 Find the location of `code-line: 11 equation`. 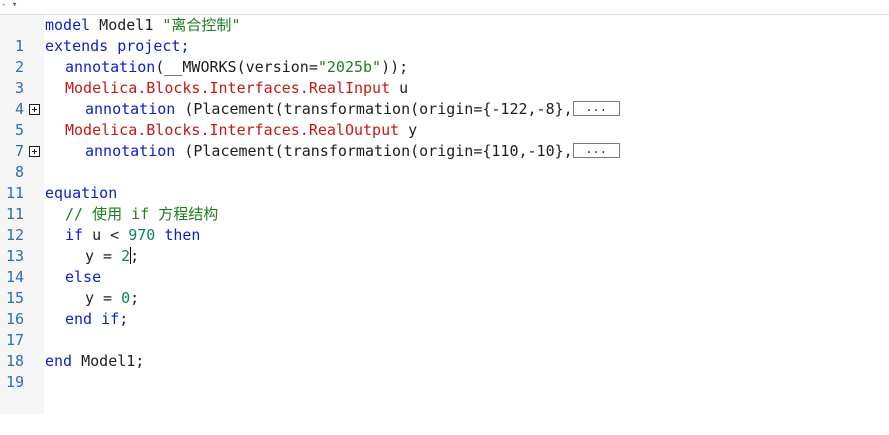

code-line: 11 equation is located at coordinates (444, 203).